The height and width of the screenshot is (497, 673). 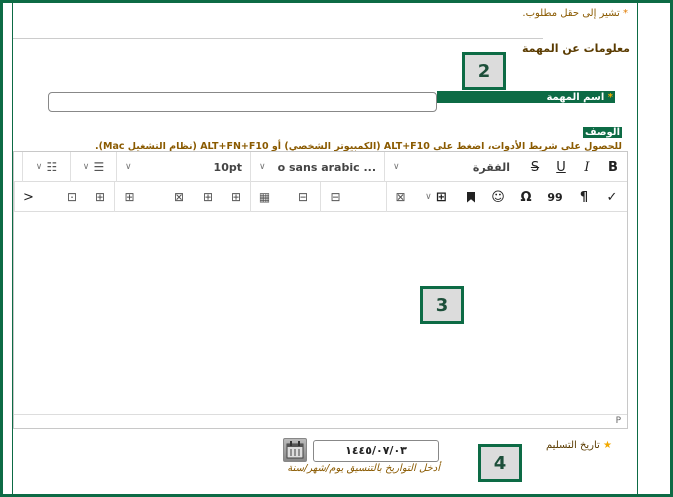 I want to click on strikethrough-button: S, so click(x=535, y=167).